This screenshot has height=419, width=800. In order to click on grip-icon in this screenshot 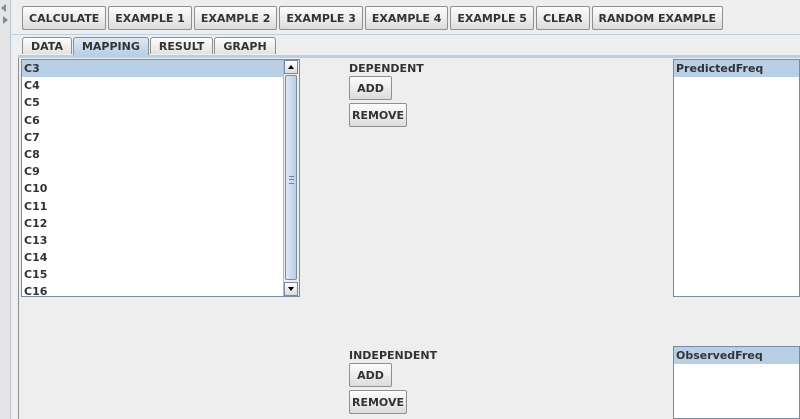, I will do `click(291, 180)`.